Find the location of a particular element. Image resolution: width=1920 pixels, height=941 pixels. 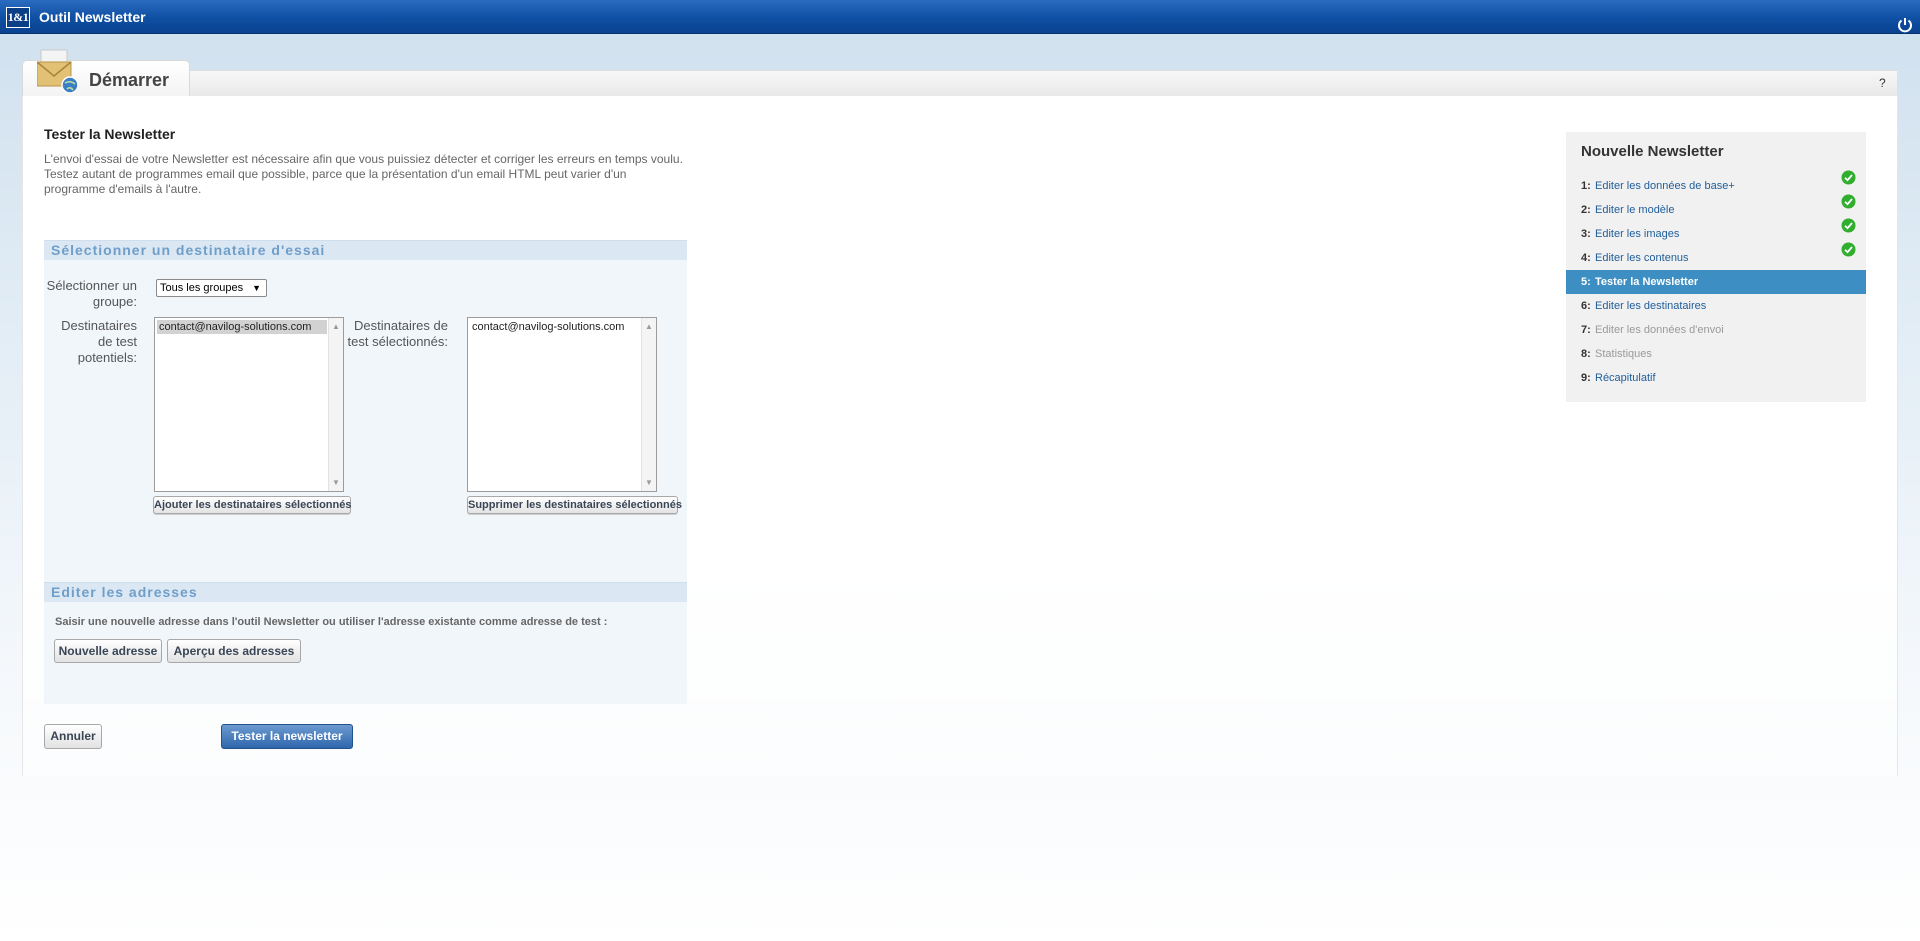

potential-recipients-list: contact@navilog-solutions.com ▲ ▼ is located at coordinates (249, 404).